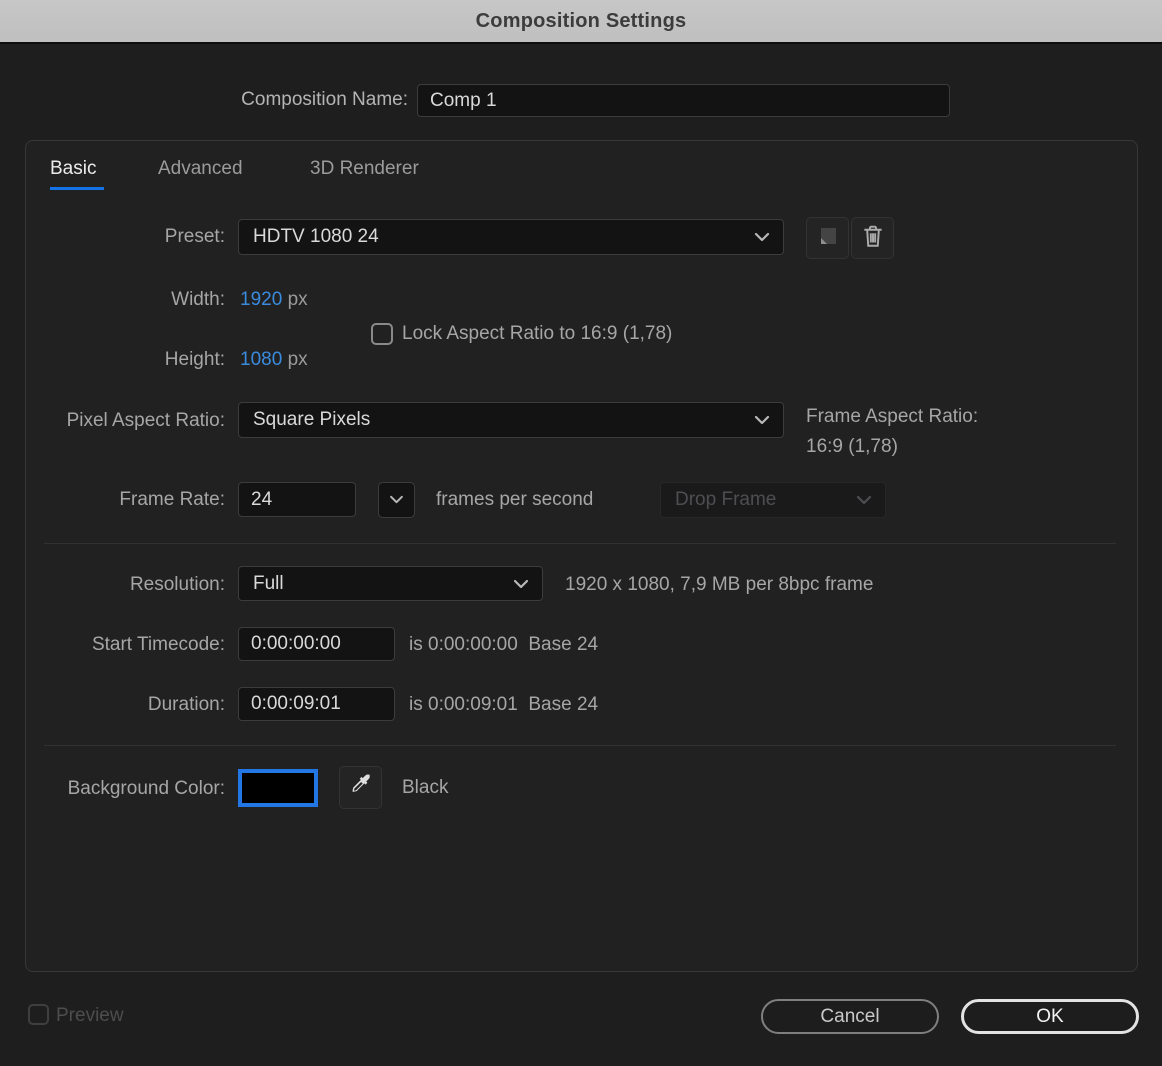 The image size is (1162, 1066). What do you see at coordinates (158, 644) in the screenshot?
I see `start-timecode-label: Start Timecode:` at bounding box center [158, 644].